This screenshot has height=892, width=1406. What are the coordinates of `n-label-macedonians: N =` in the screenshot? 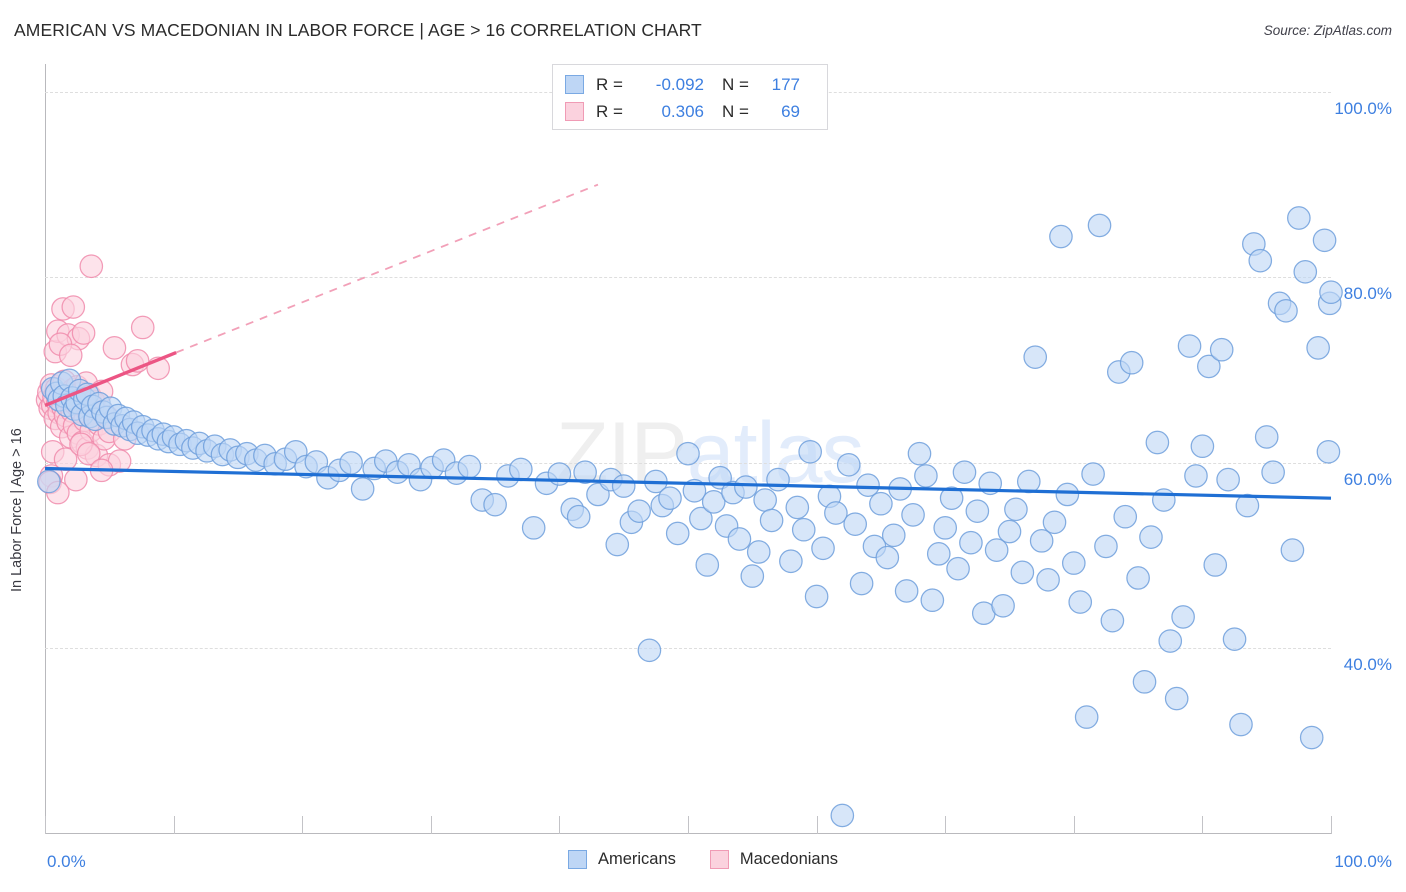 It's located at (735, 111).